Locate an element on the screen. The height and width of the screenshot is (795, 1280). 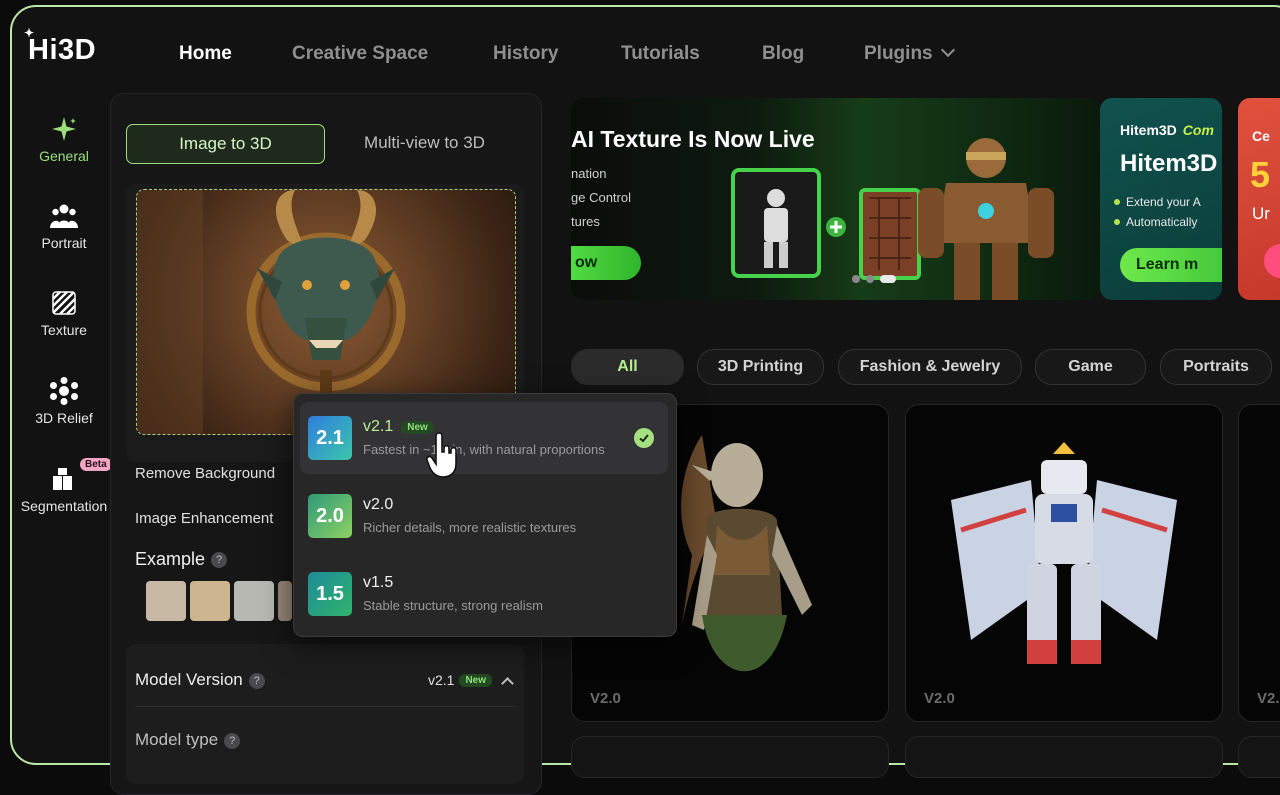
logo-text: Hi3D is located at coordinates (62, 50).